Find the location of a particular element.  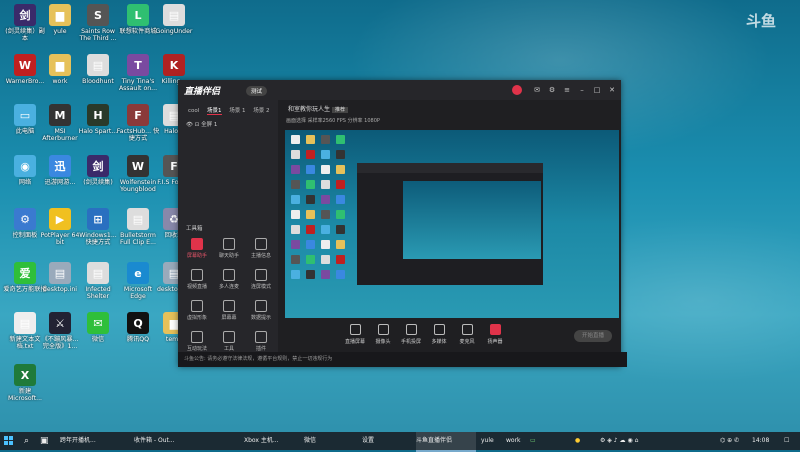

tab-scene-1: 场景1 is located at coordinates (214, 111).